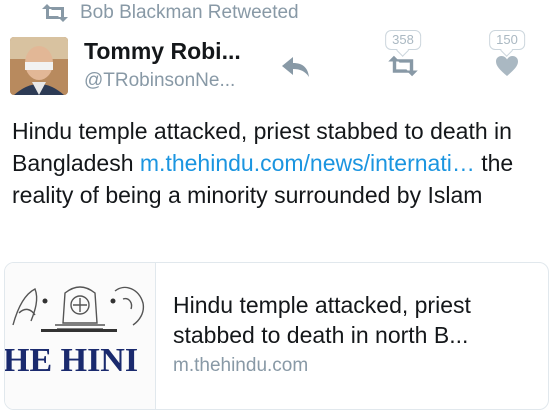  Describe the element at coordinates (403, 68) in the screenshot. I see `retweet-action-icon` at that location.